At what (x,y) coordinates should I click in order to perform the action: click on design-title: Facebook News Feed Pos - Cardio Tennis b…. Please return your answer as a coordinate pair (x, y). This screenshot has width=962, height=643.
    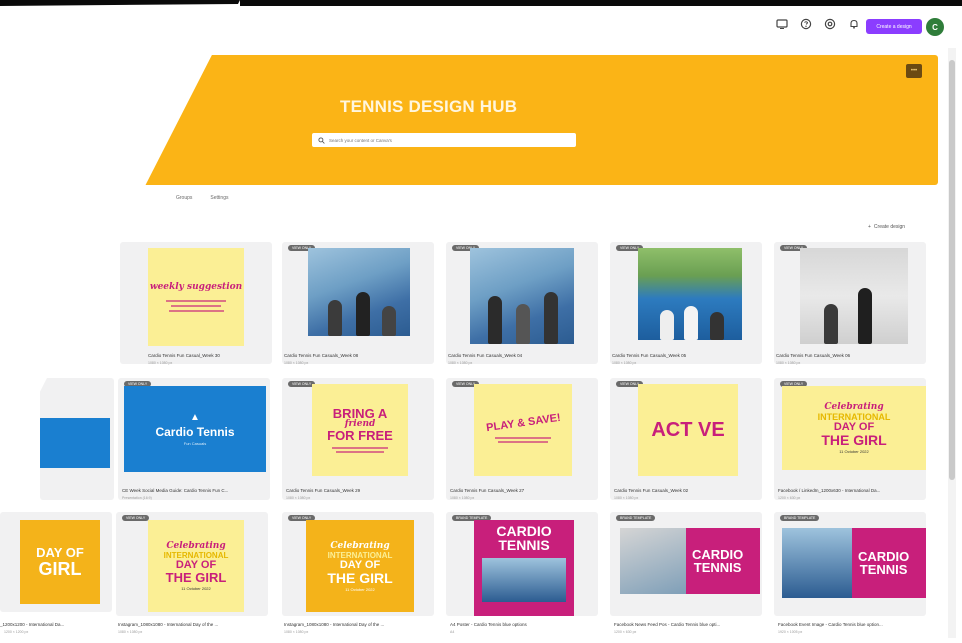
    Looking at the image, I should click on (689, 624).